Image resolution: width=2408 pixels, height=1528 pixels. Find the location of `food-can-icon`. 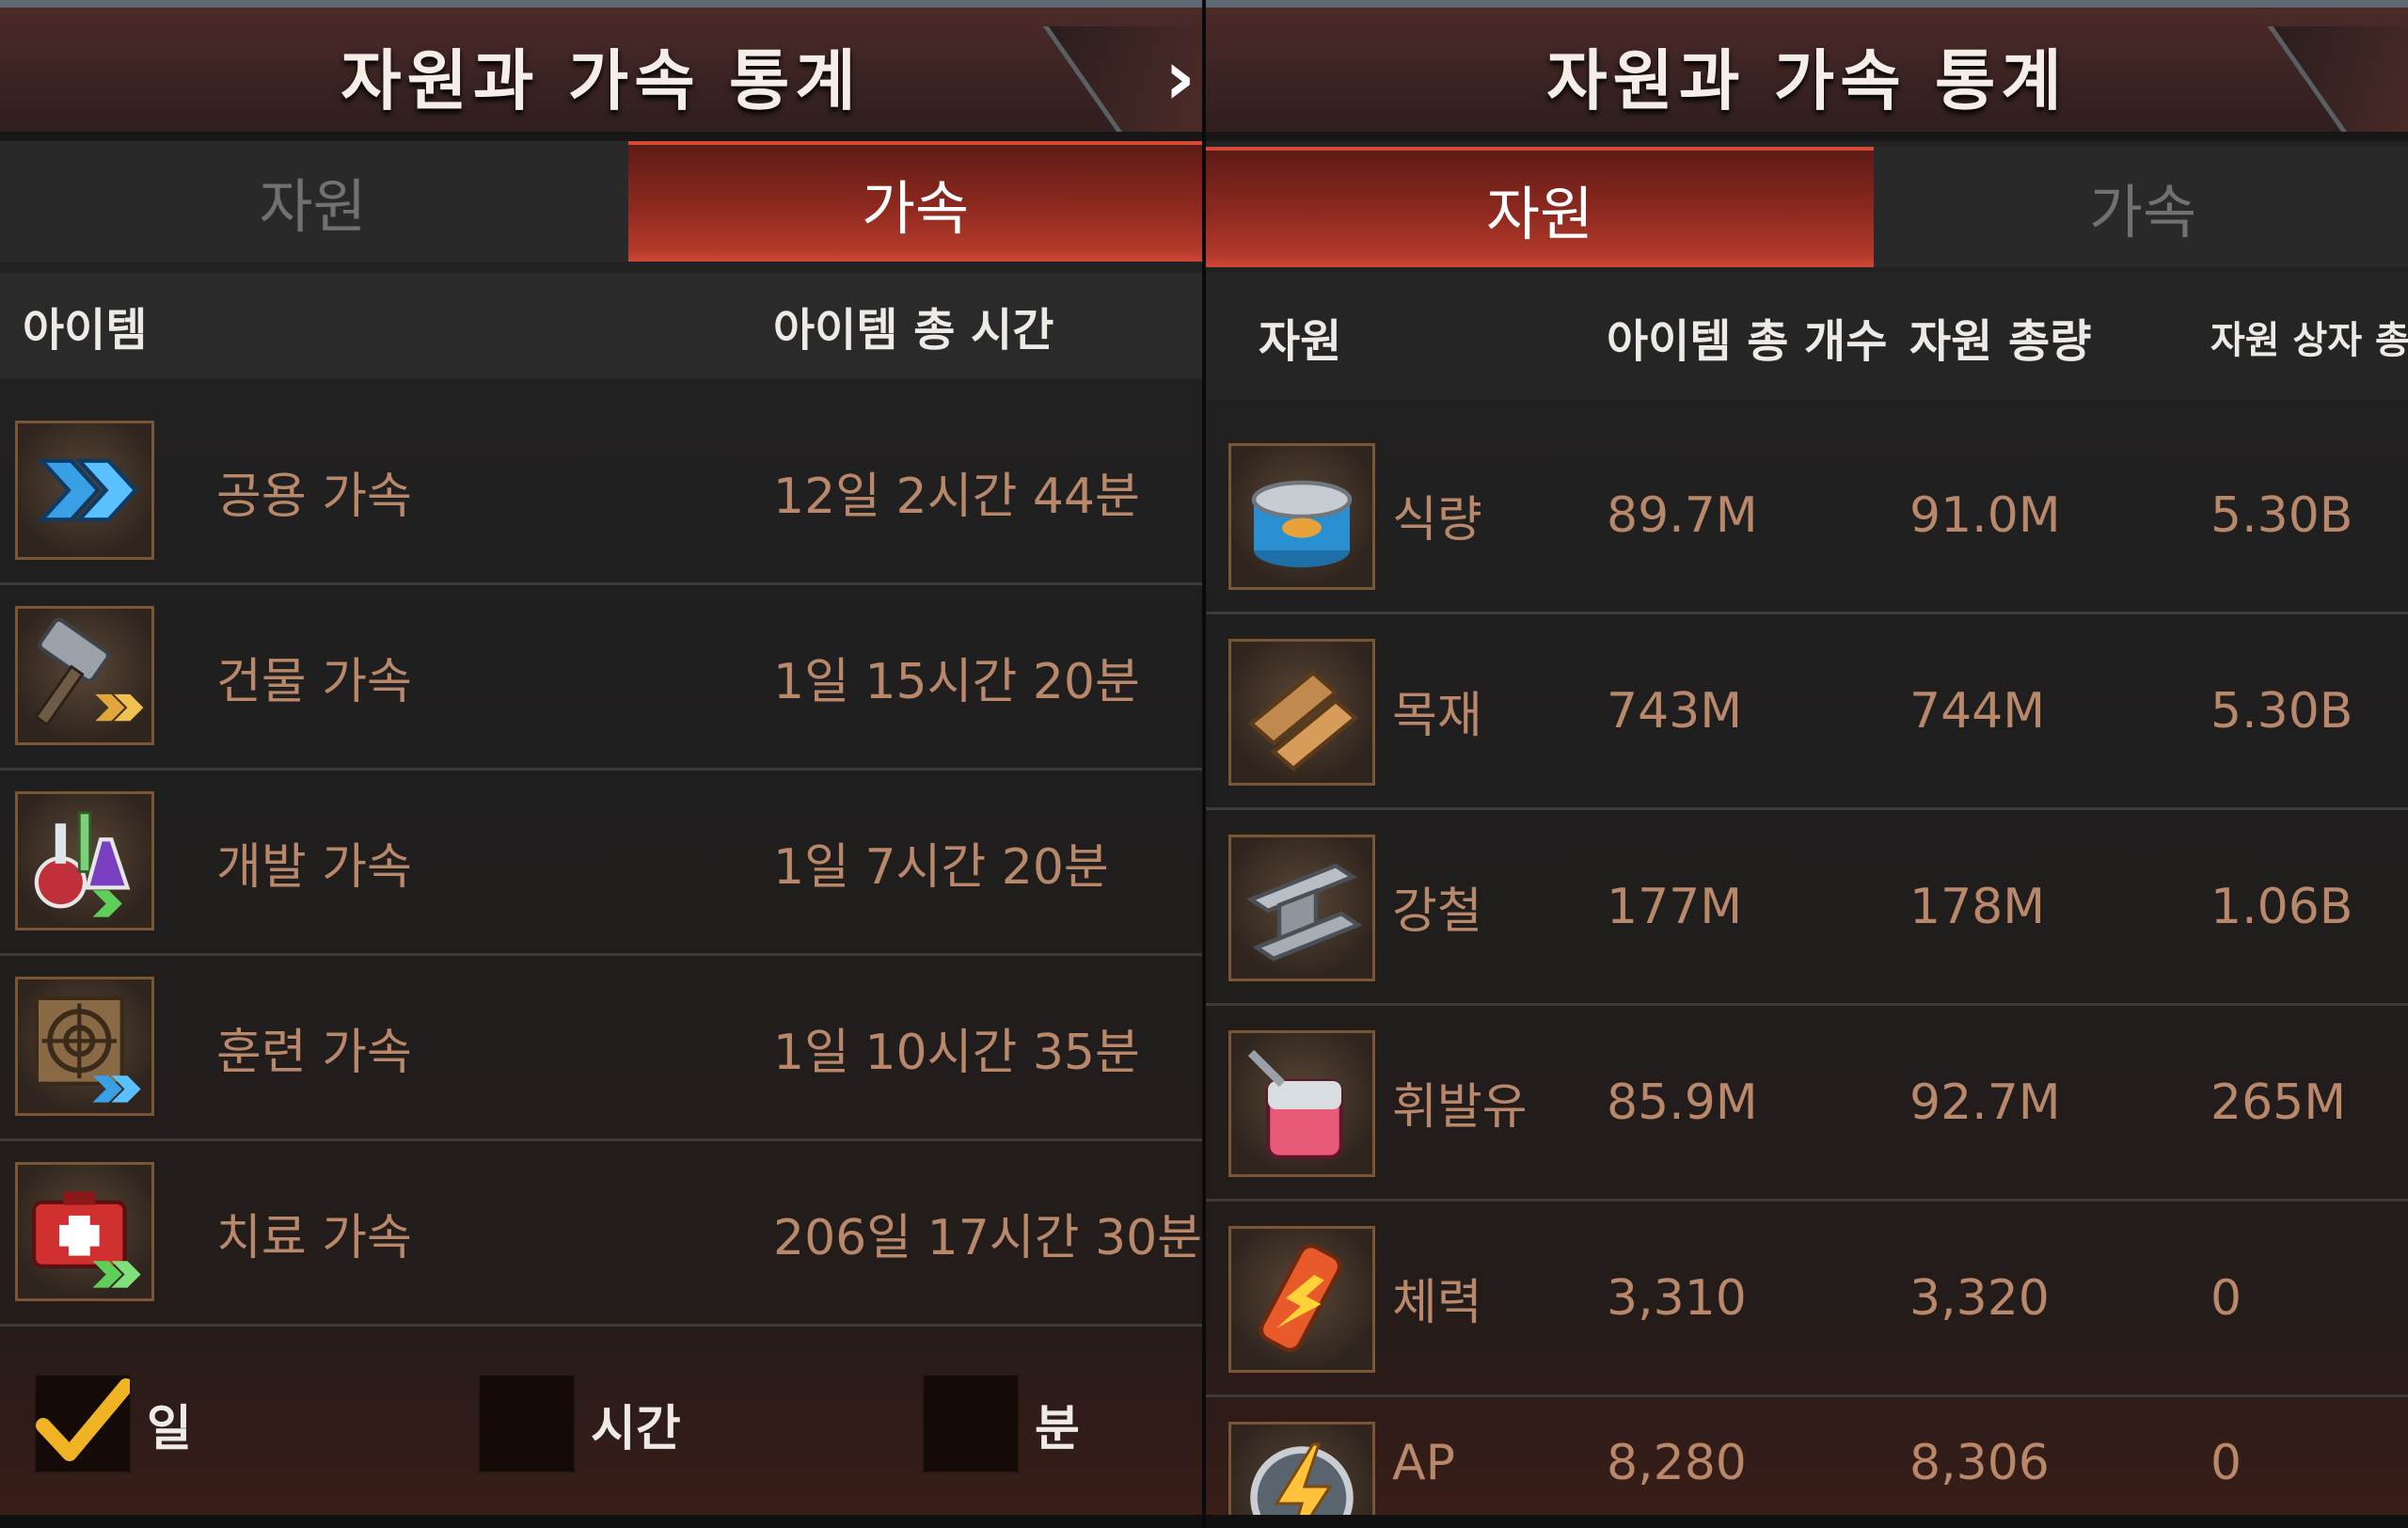

food-can-icon is located at coordinates (1302, 516).